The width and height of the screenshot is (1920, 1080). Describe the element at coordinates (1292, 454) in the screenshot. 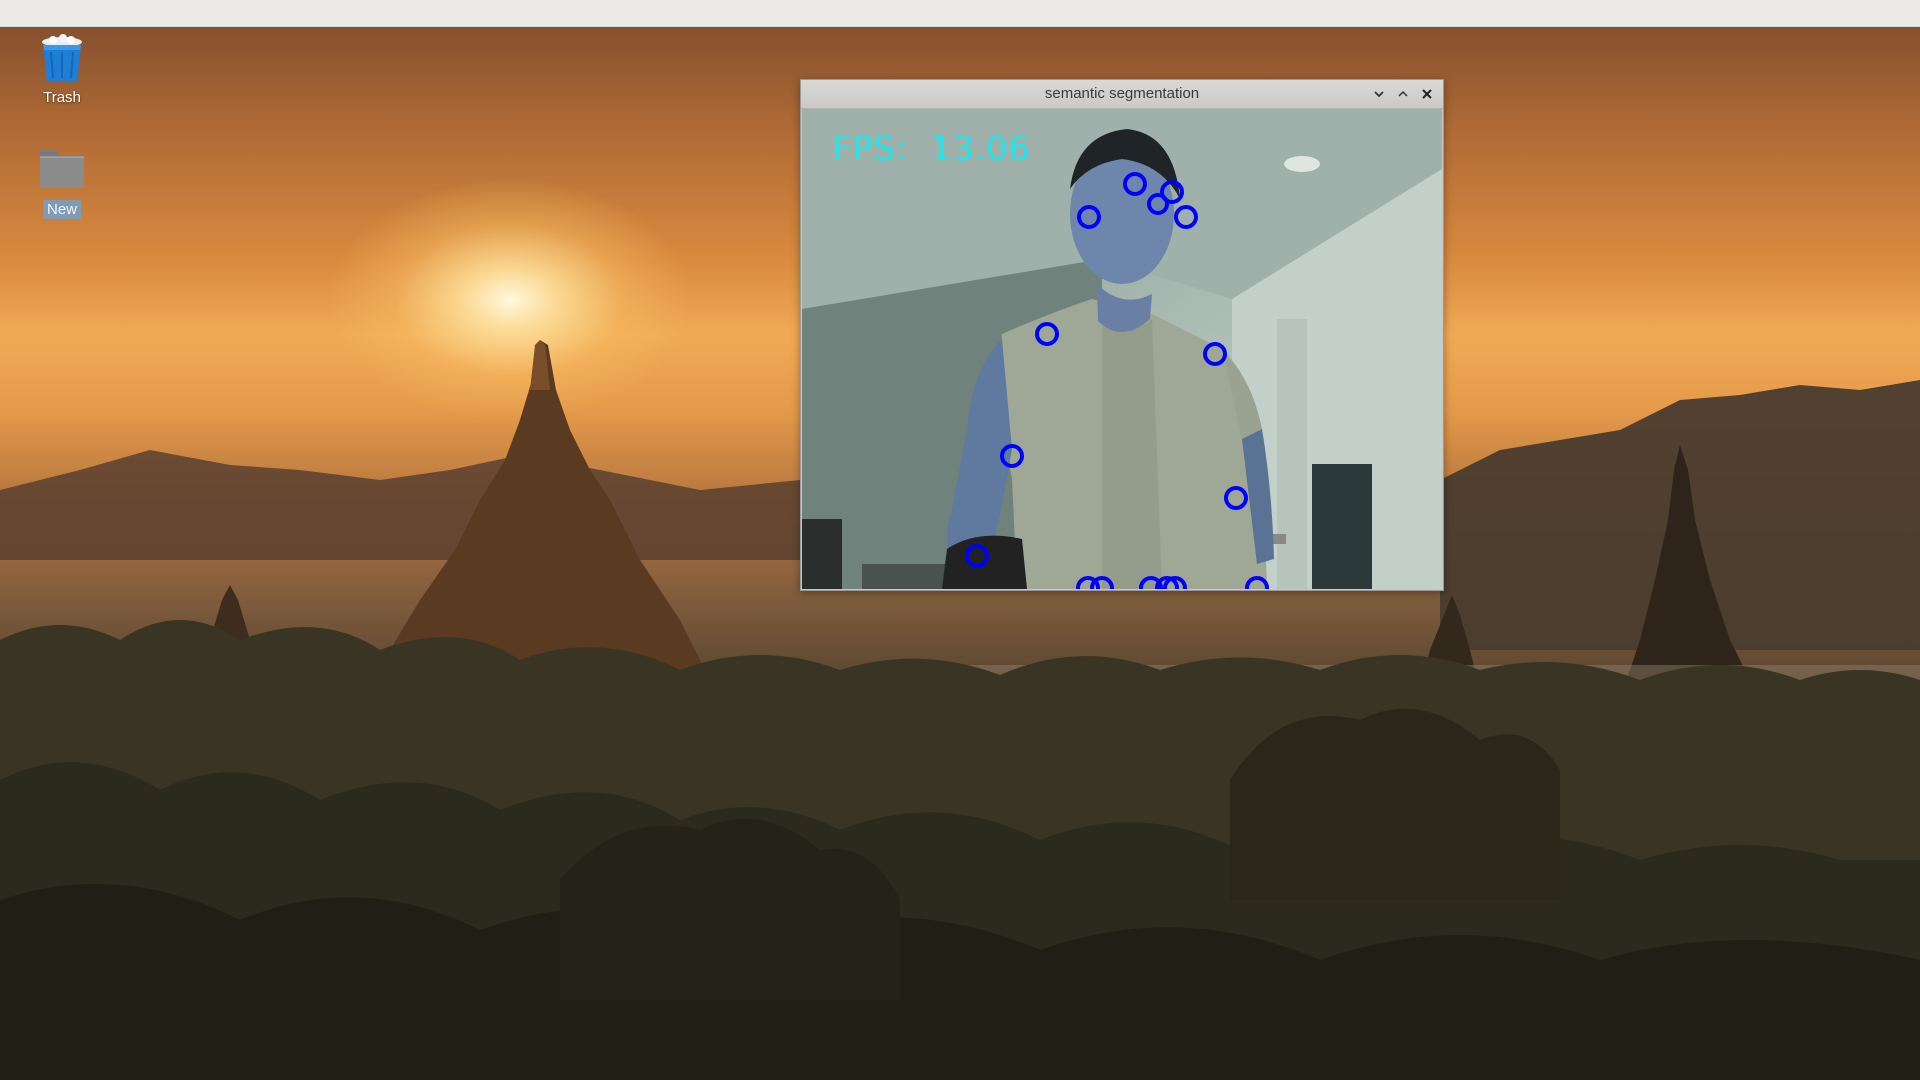

I see `door-frame` at that location.